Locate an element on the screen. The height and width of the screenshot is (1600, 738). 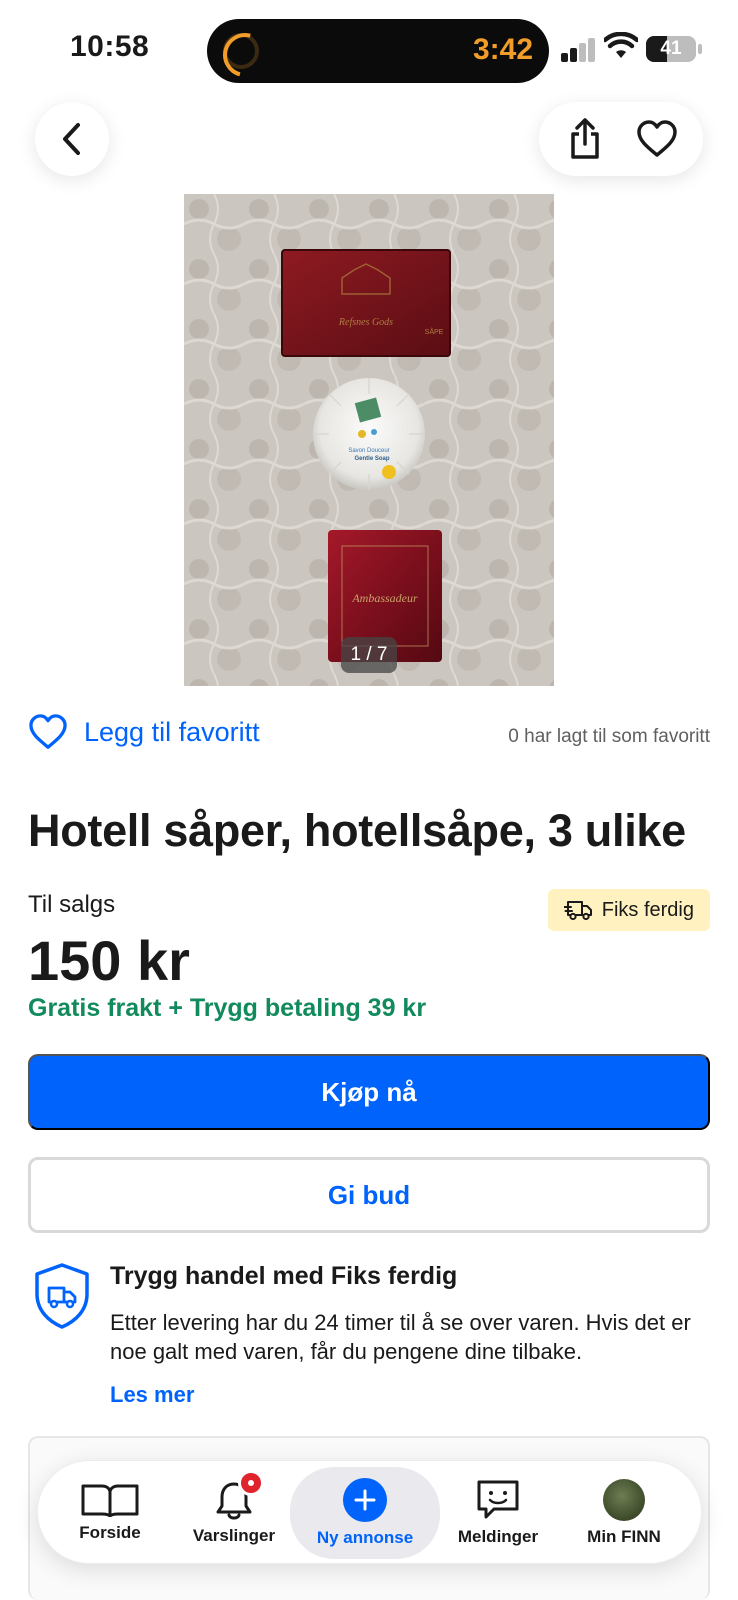
svg-text: Gentle Soap is located at coordinates (371, 459).